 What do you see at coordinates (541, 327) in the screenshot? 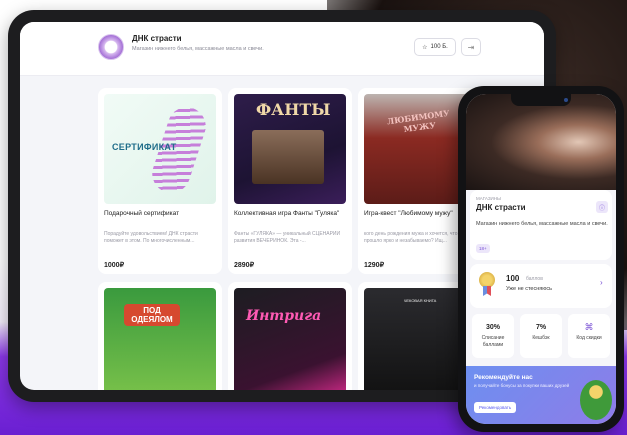
I see `tile-value: 7%` at bounding box center [541, 327].